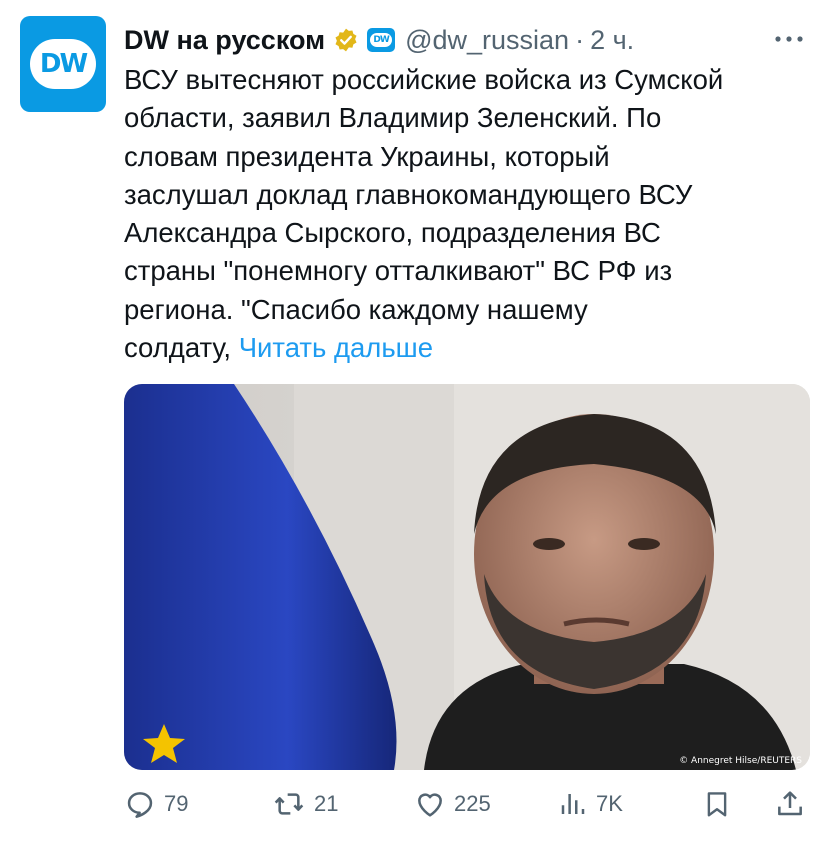 The image size is (828, 845). Describe the element at coordinates (452, 804) in the screenshot. I see `like-button: 225` at that location.